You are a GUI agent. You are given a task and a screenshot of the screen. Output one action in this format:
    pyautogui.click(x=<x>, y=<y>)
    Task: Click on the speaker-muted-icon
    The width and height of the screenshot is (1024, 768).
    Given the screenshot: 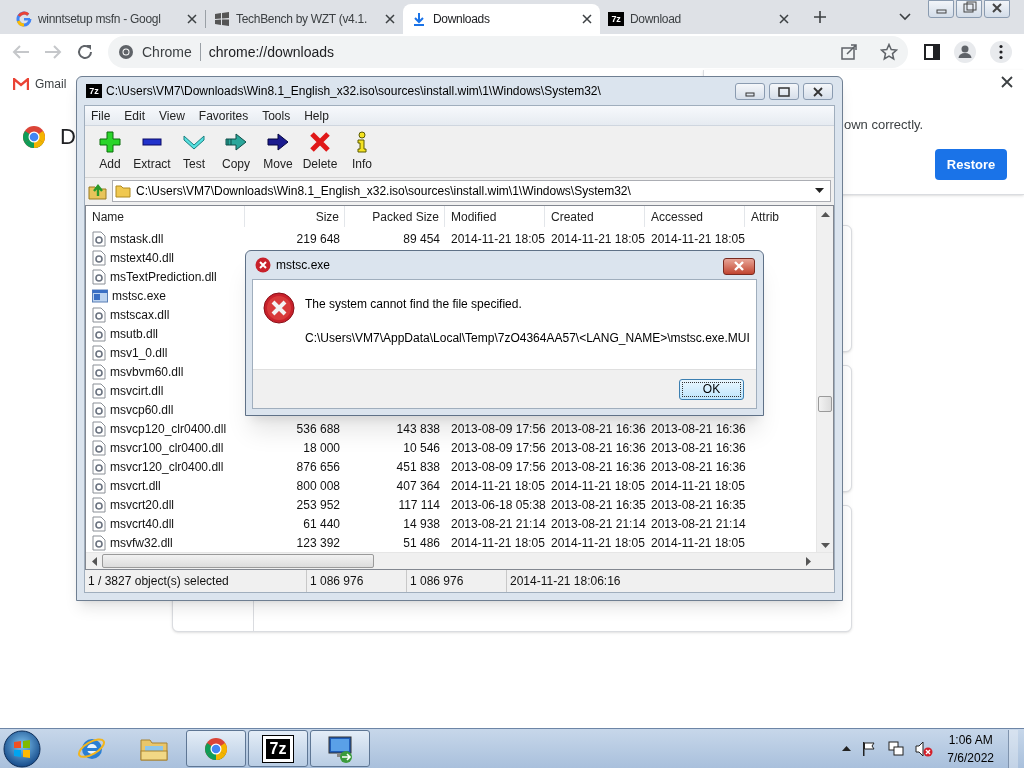 What is the action you would take?
    pyautogui.click(x=924, y=748)
    